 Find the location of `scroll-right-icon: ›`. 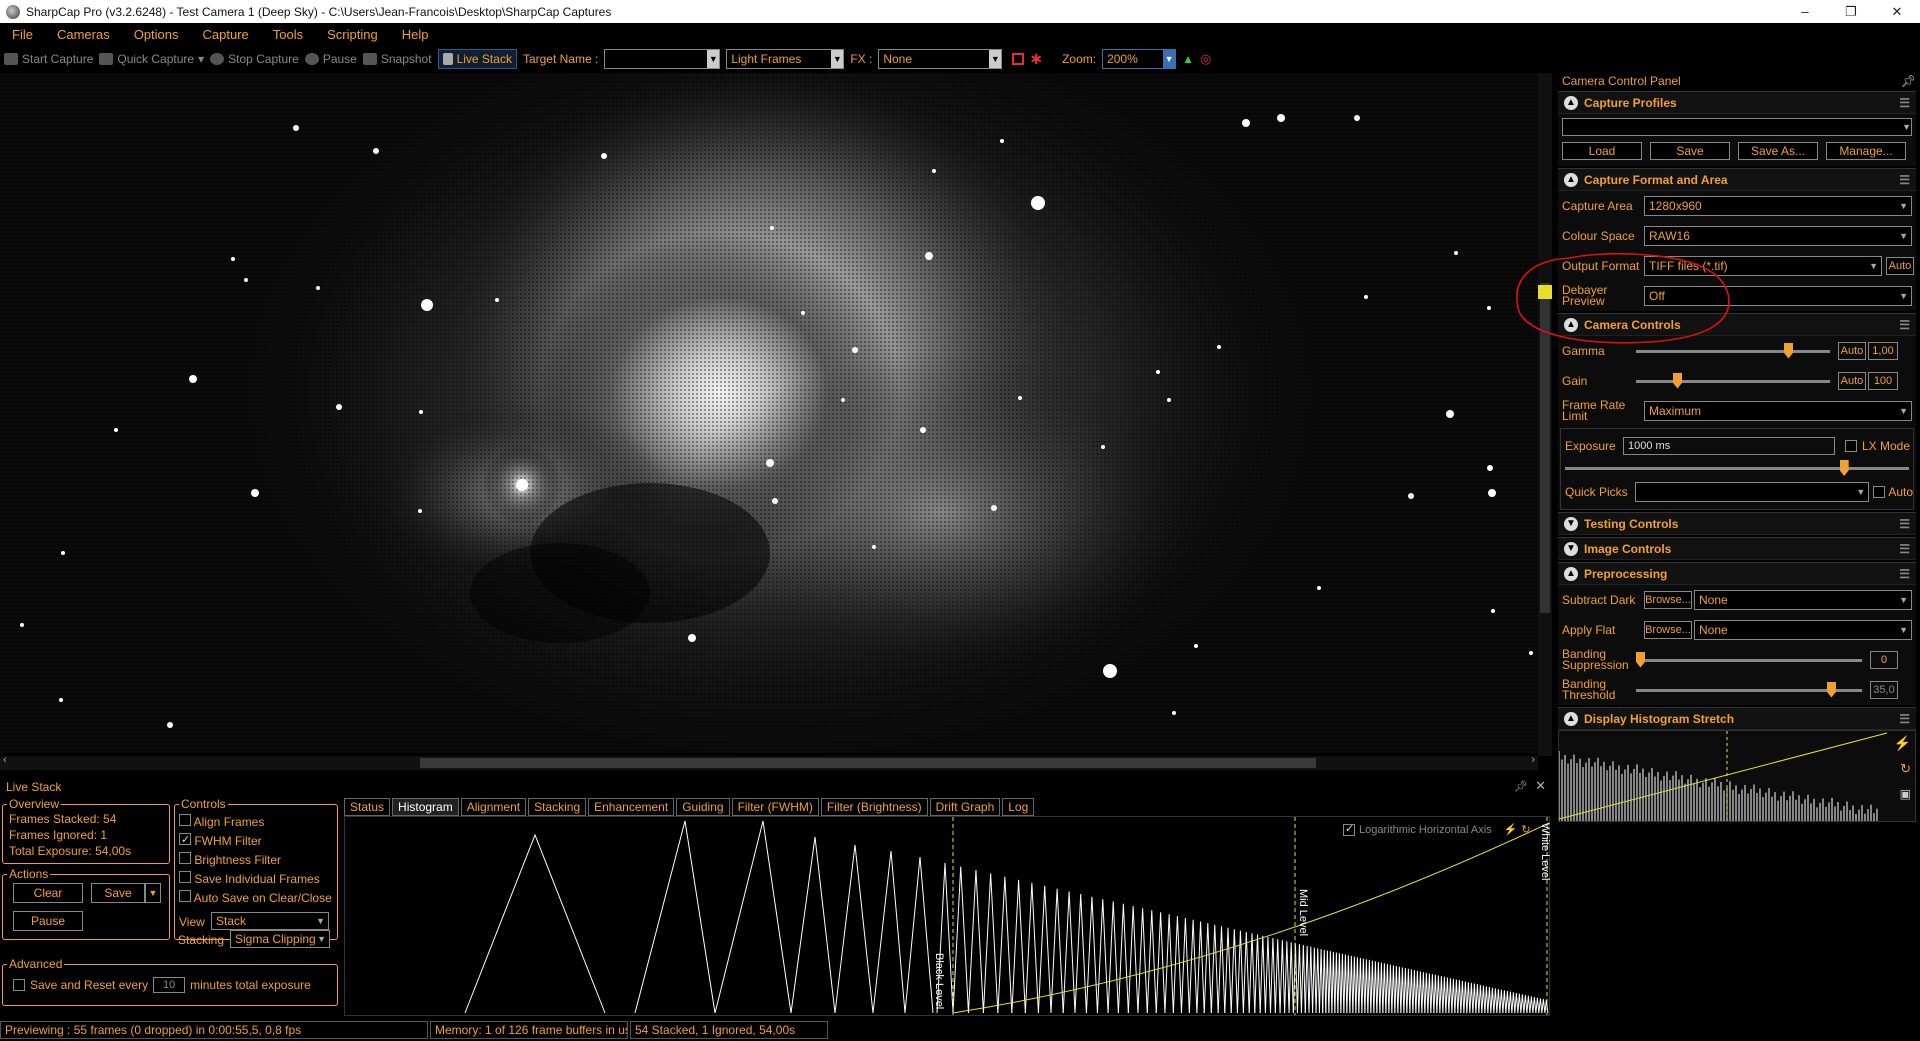

scroll-right-icon: › is located at coordinates (1533, 760).